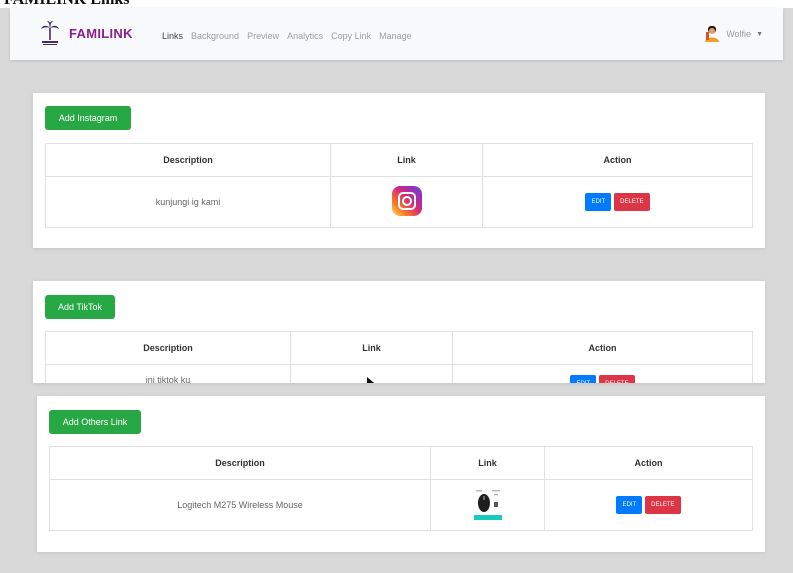 The image size is (793, 573). Describe the element at coordinates (372, 379) in the screenshot. I see `tiktok-icon` at that location.